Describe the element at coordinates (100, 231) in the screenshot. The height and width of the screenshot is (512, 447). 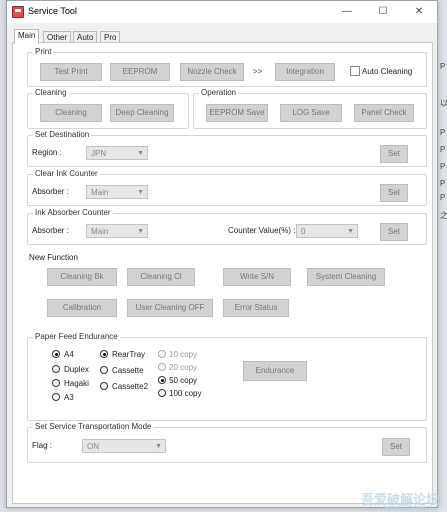
I see `counter-absorber-value: Main` at that location.